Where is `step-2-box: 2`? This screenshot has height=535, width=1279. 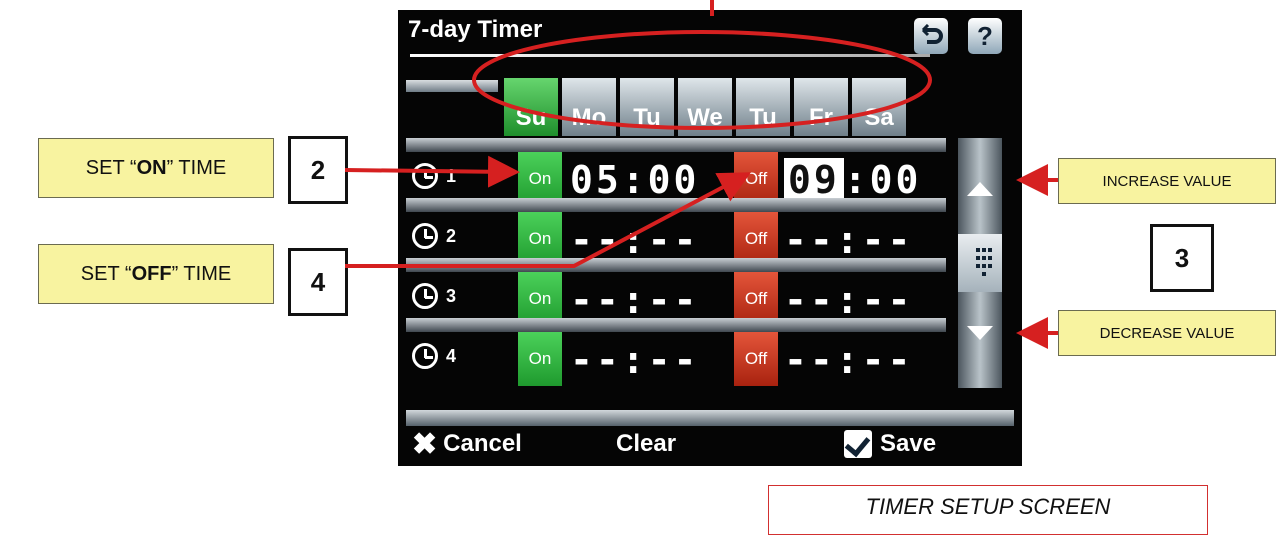
step-2-box: 2 is located at coordinates (318, 170).